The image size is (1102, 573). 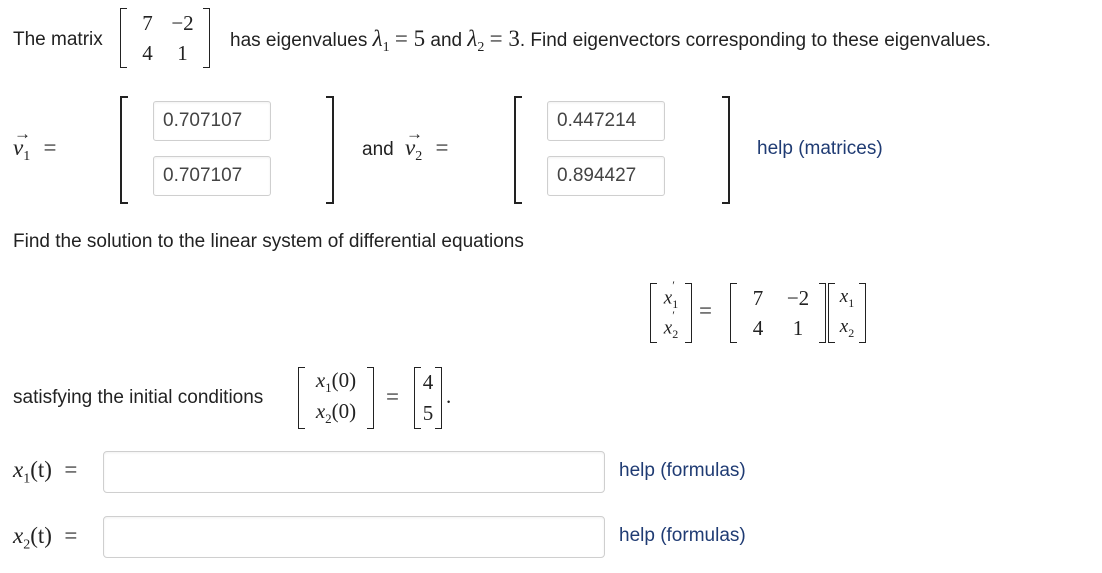 I want to click on v2-component-1-input, so click(x=606, y=121).